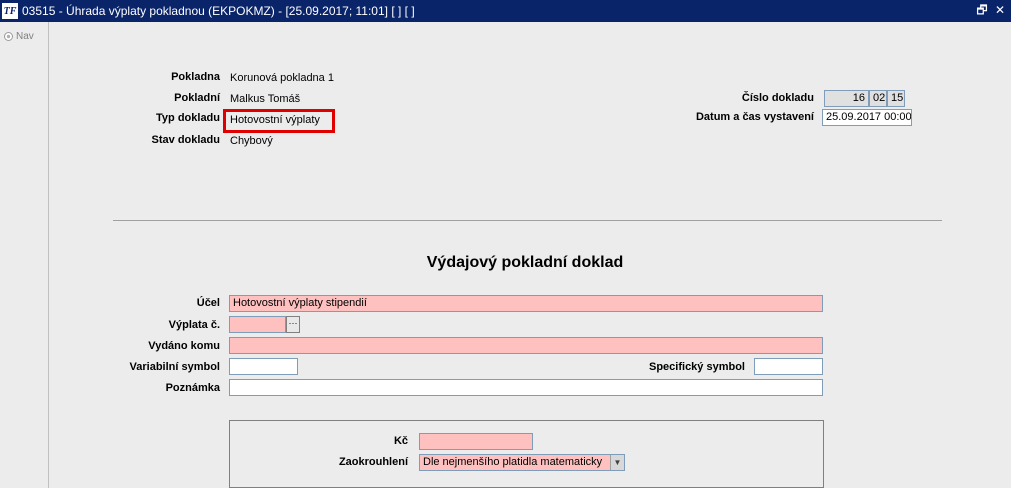 This screenshot has width=1011, height=488. What do you see at coordinates (400, 441) in the screenshot?
I see `kc-label: Kč` at bounding box center [400, 441].